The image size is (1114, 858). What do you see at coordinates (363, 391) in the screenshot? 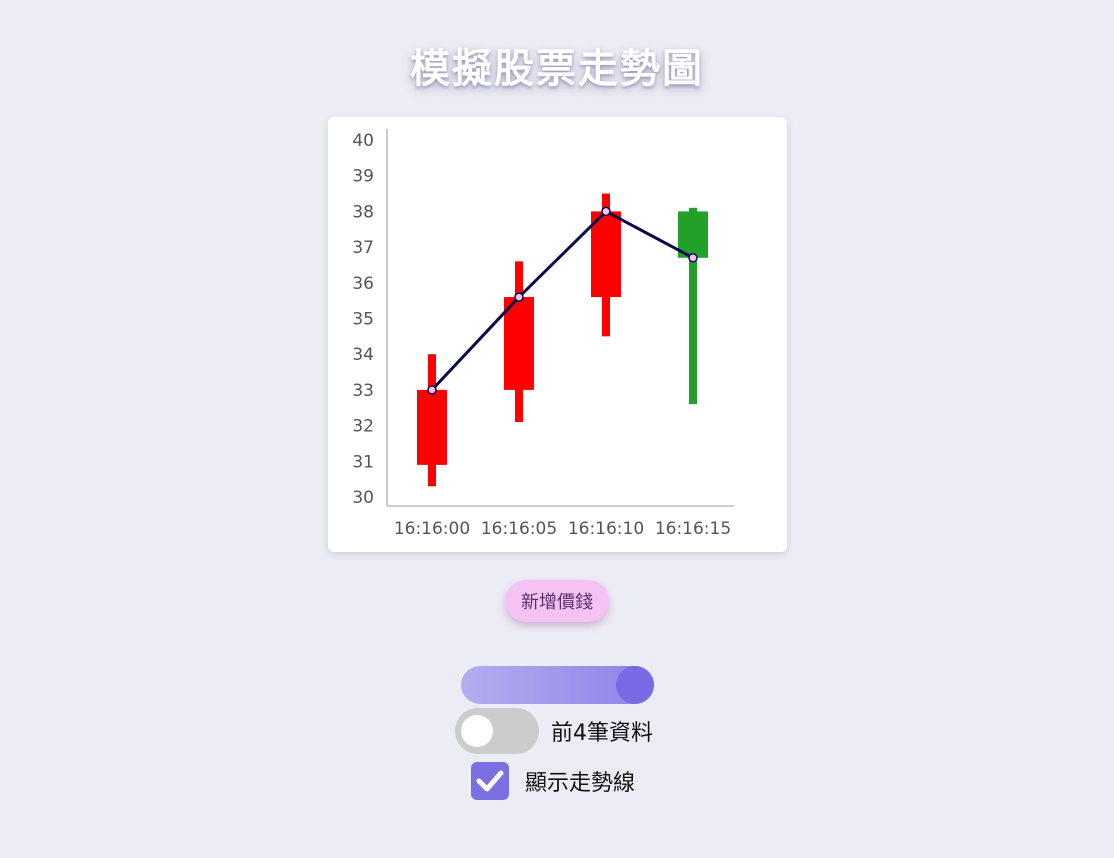
I see `y-tick-label: 33` at bounding box center [363, 391].